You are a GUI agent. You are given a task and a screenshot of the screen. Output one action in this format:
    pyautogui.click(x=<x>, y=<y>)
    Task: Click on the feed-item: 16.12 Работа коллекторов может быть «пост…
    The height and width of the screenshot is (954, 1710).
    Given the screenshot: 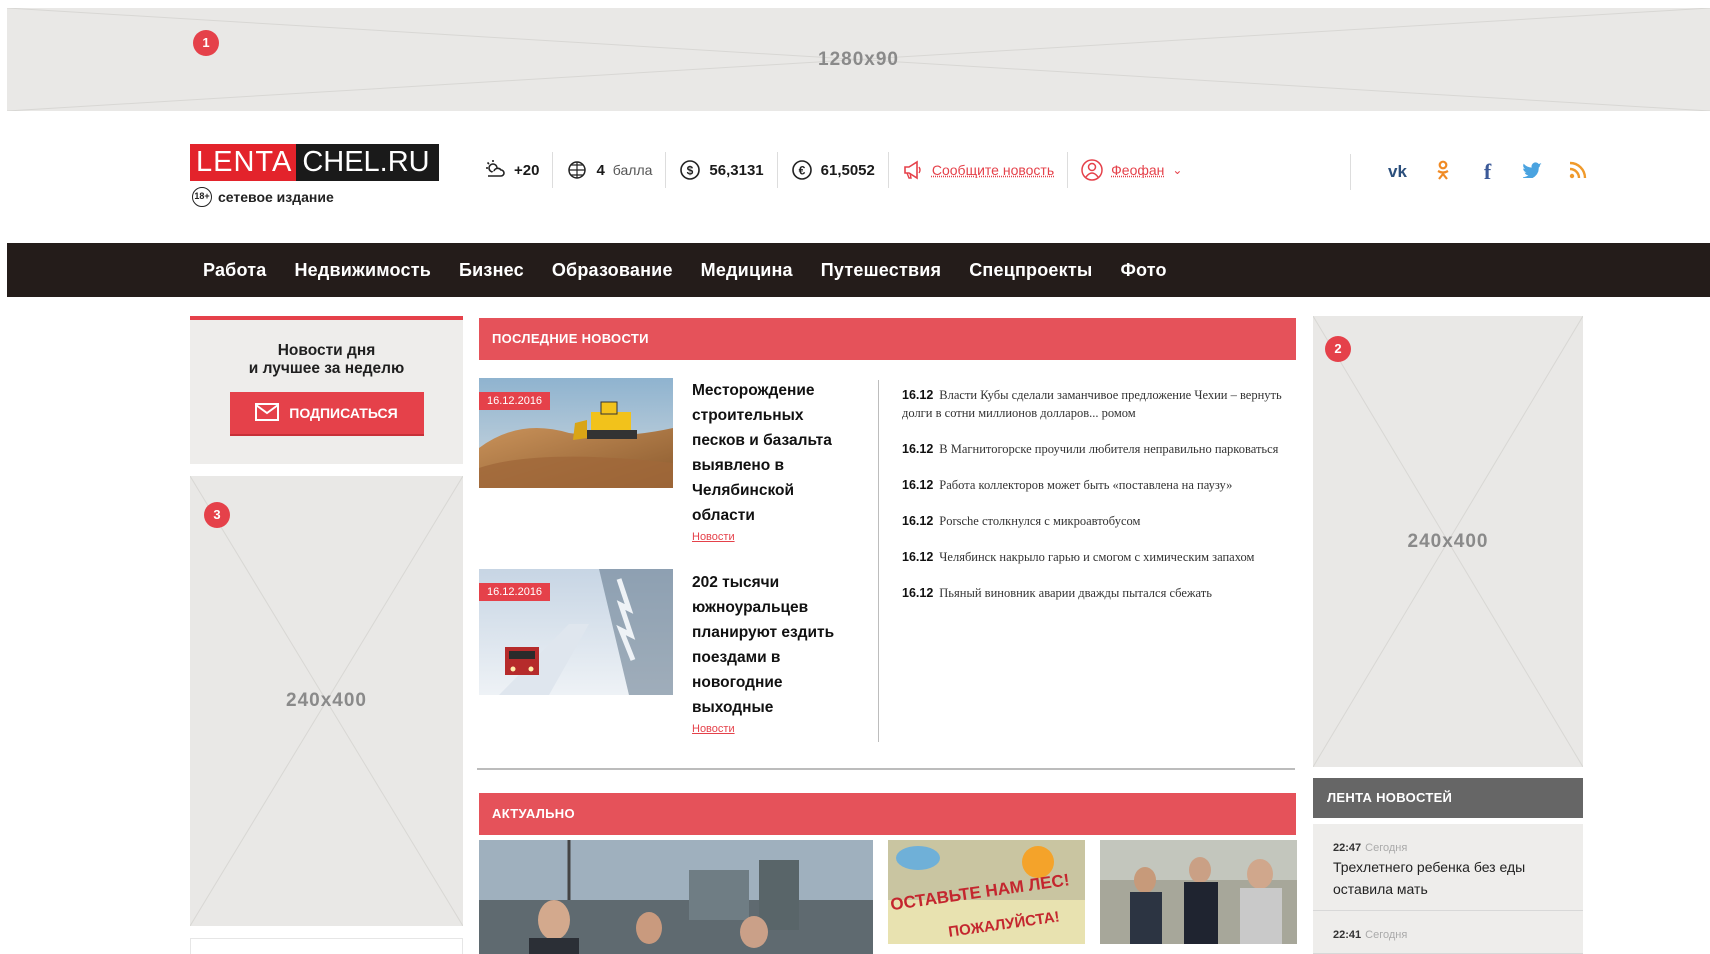 What is the action you would take?
    pyautogui.click(x=1098, y=485)
    